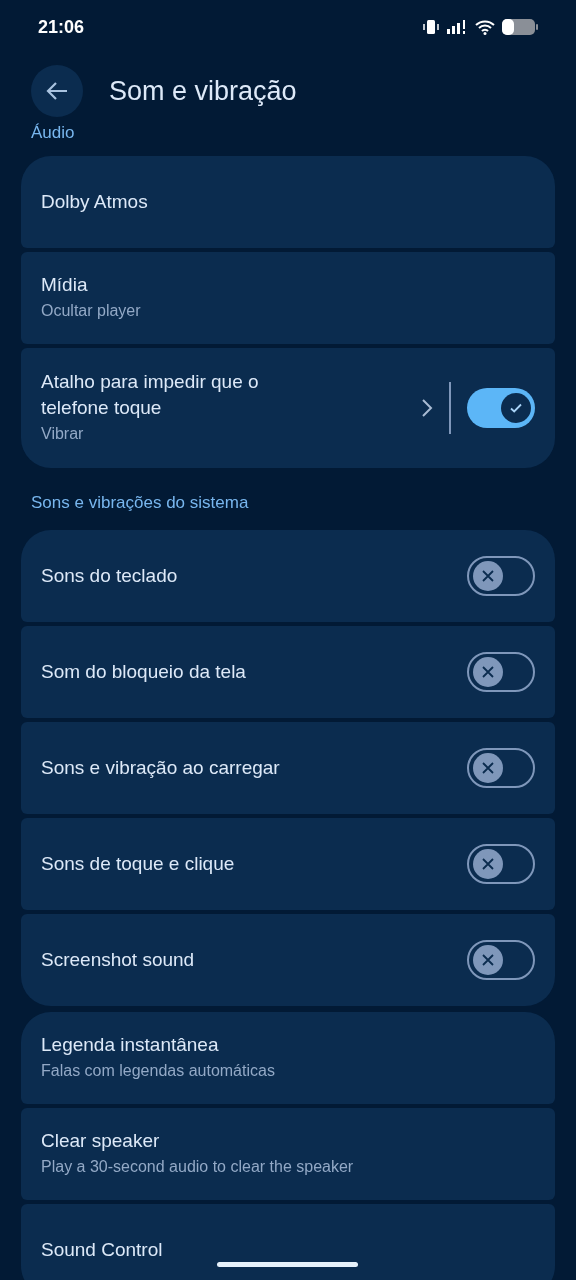  What do you see at coordinates (520, 27) in the screenshot?
I see `battery-icon` at bounding box center [520, 27].